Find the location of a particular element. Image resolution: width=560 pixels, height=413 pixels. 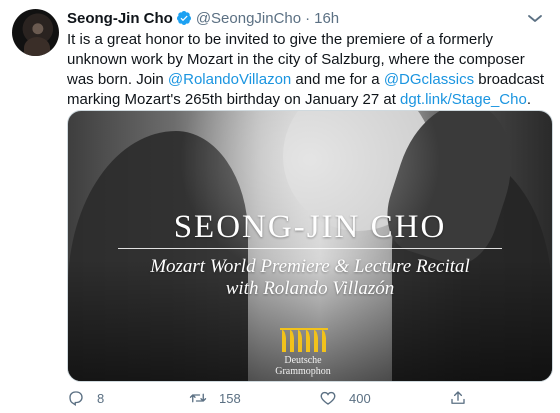

retweet-icon is located at coordinates (198, 398).